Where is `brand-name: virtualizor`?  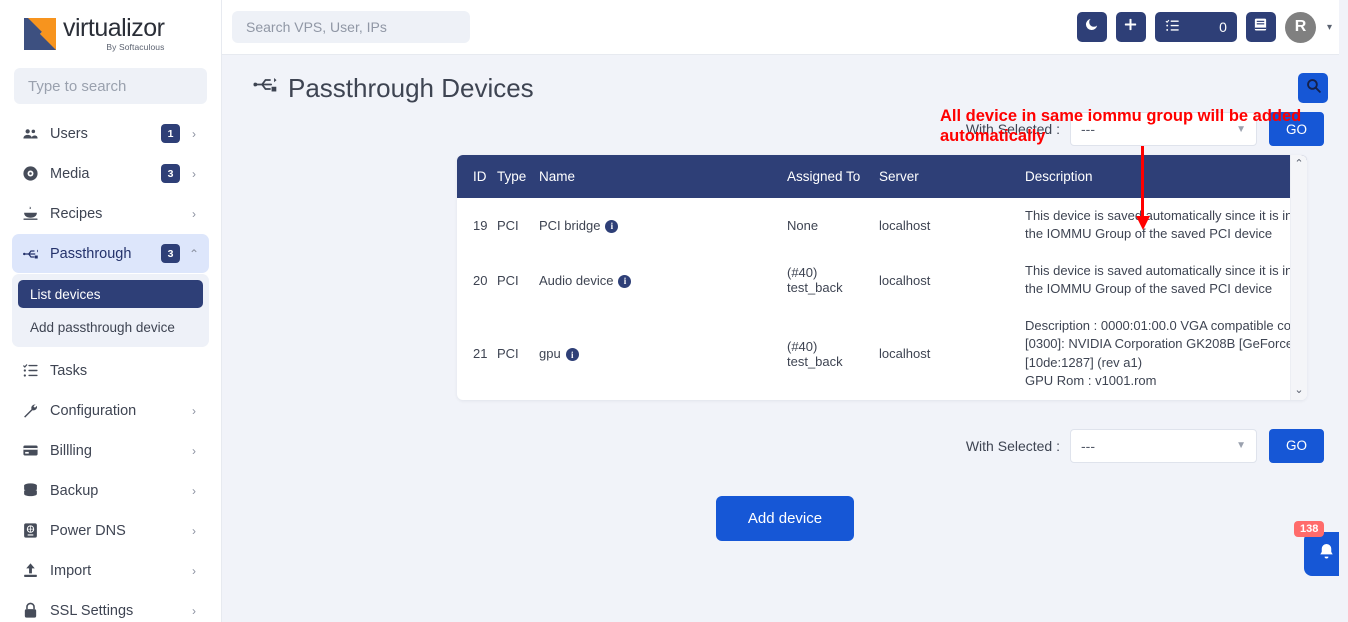
brand-name: virtualizor is located at coordinates (114, 28).